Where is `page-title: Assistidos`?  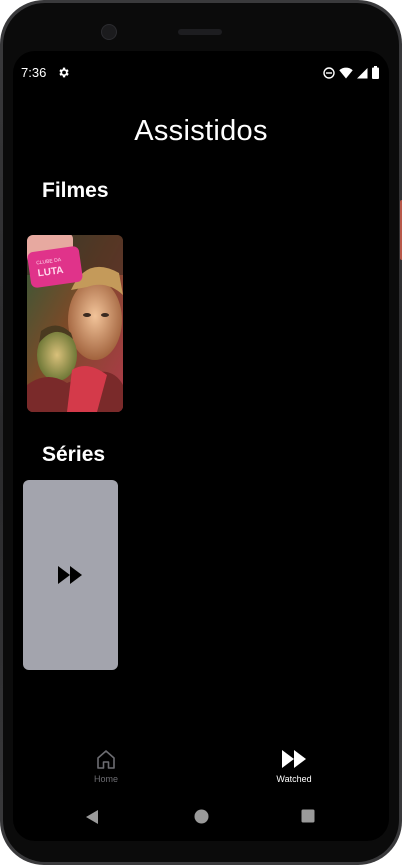 page-title: Assistidos is located at coordinates (201, 131).